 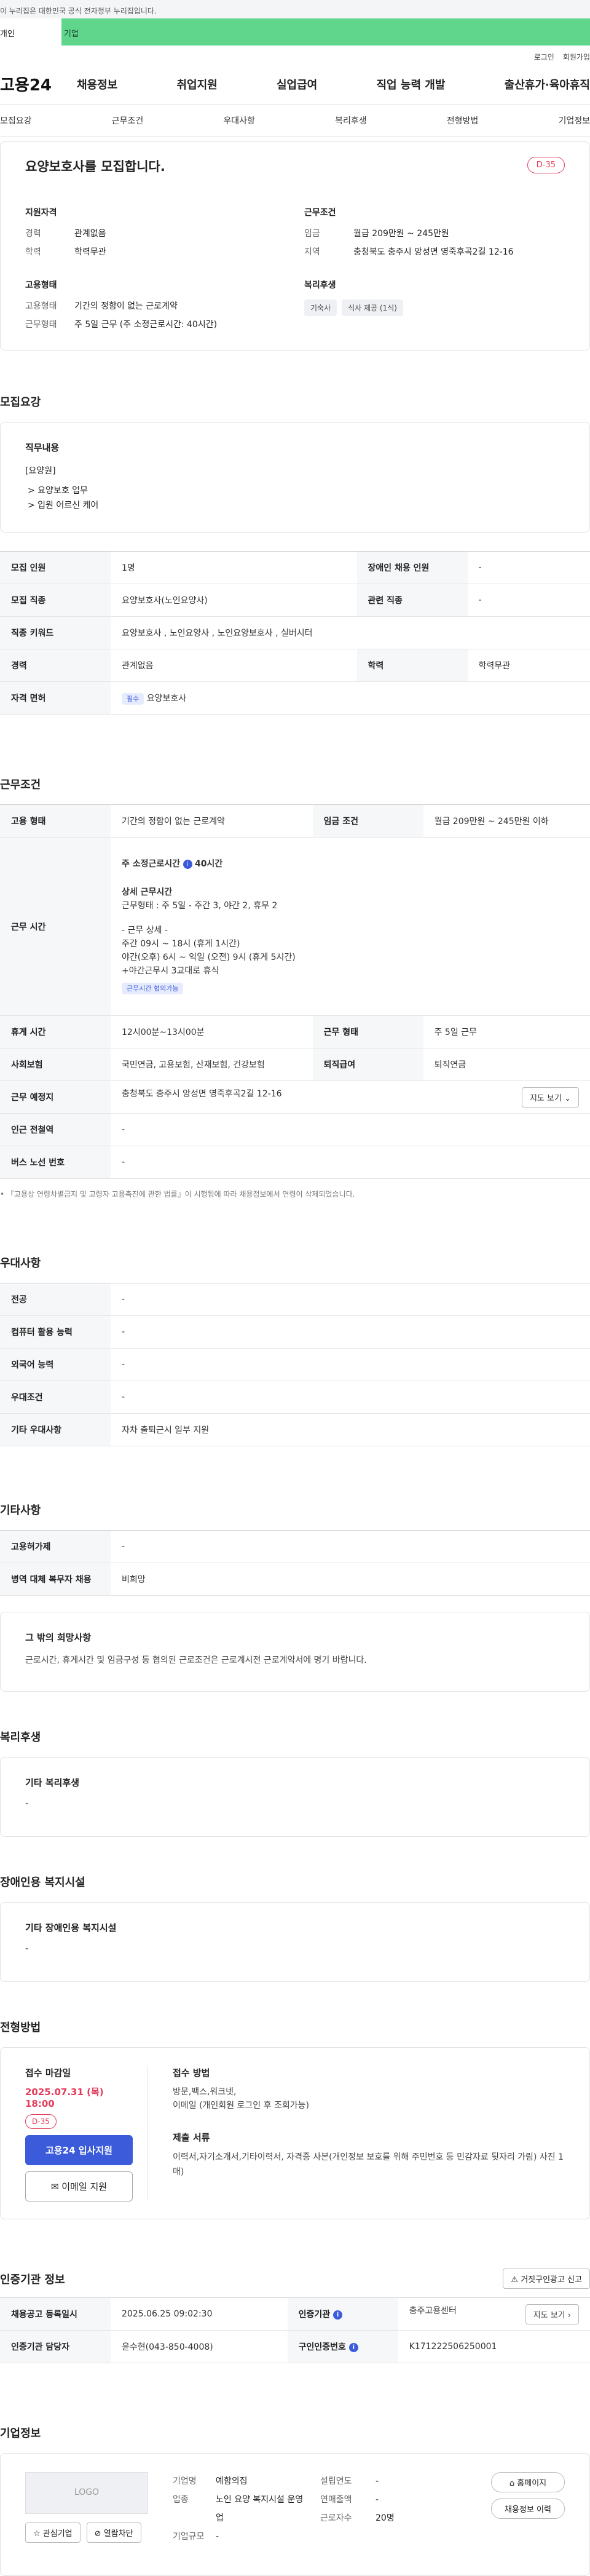 I want to click on cell-value: 충청북도 충주시 앙성면 영죽후곡2길 12-16, so click(x=202, y=1094).